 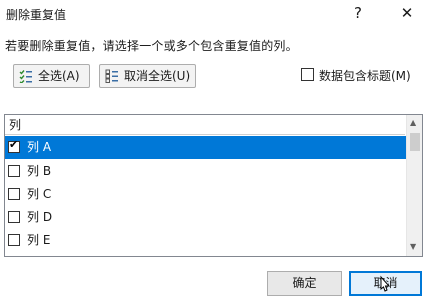 What do you see at coordinates (413, 246) in the screenshot?
I see `scroll-down-arrow-icon: ▼` at bounding box center [413, 246].